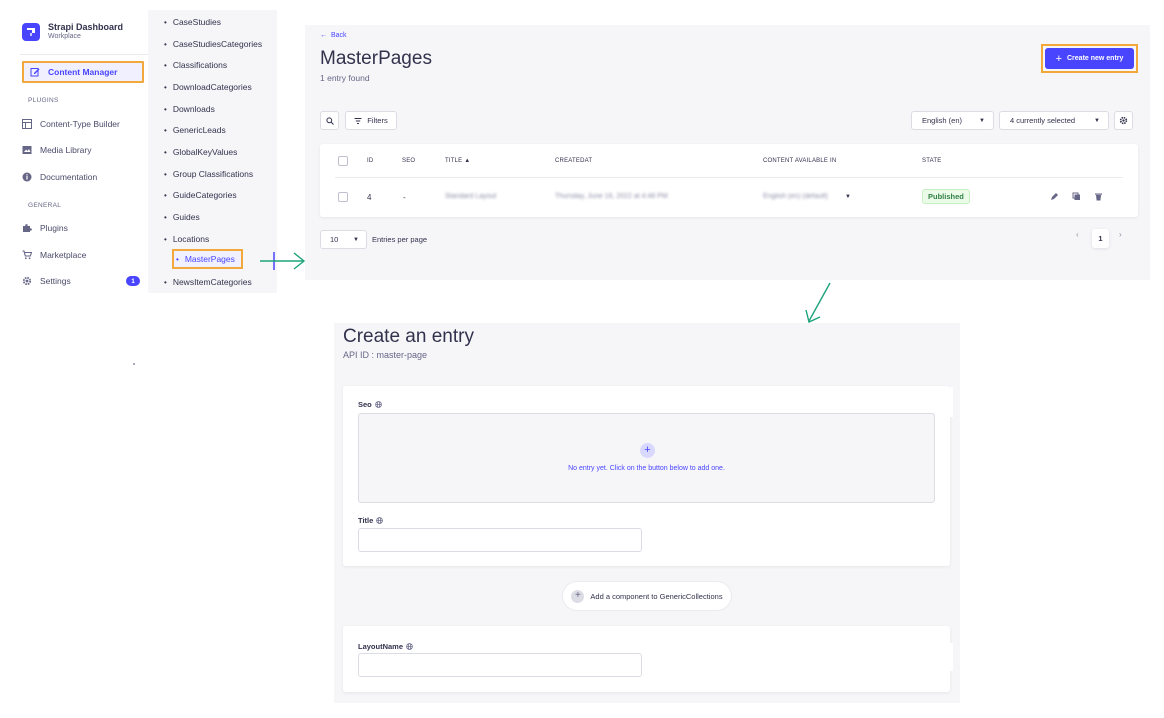  What do you see at coordinates (408, 161) in the screenshot?
I see `header-seo: SEO` at bounding box center [408, 161].